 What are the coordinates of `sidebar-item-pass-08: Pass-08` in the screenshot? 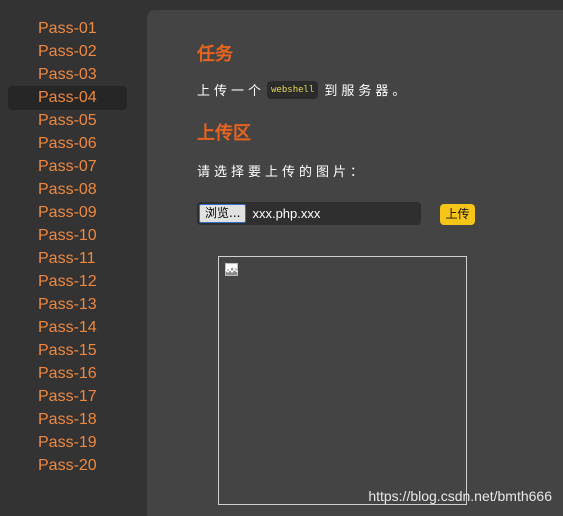 It's located at (67, 190).